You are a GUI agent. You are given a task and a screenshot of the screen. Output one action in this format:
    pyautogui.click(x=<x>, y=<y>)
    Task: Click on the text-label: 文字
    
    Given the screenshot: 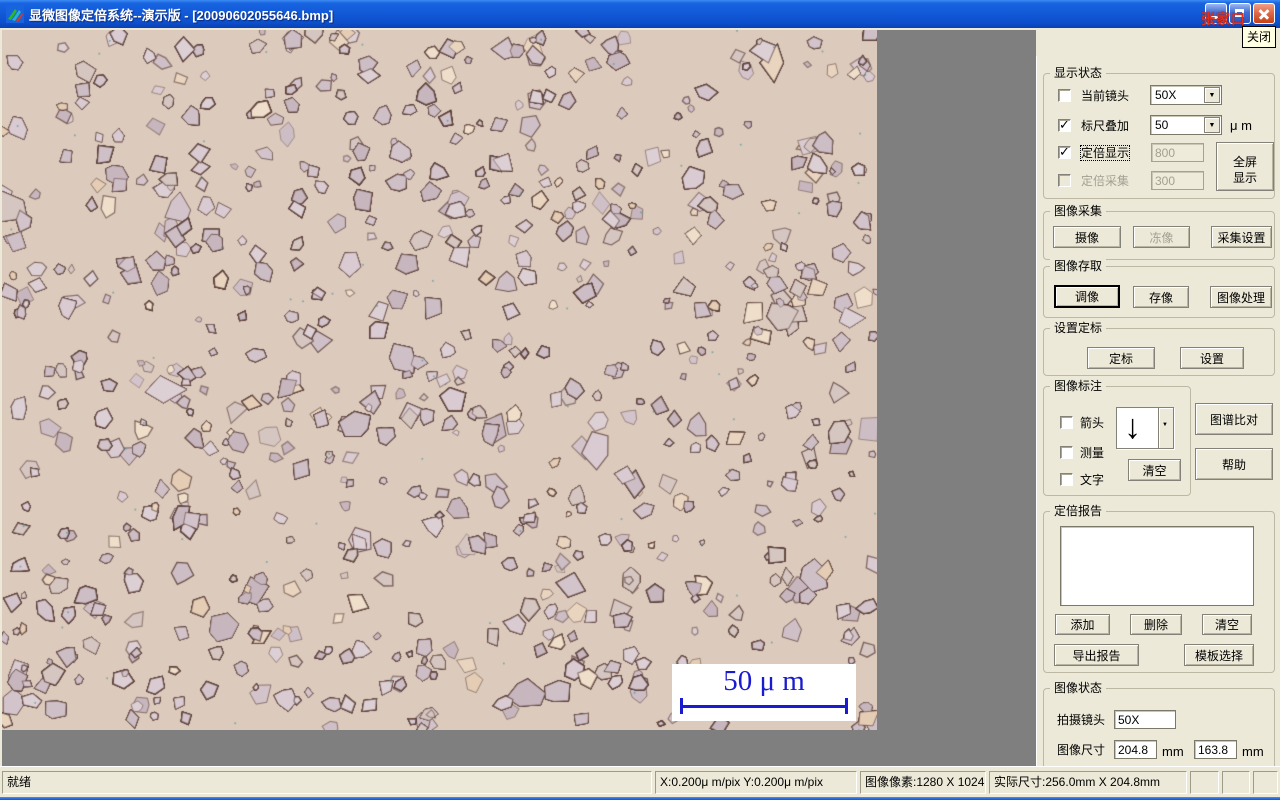 What is the action you would take?
    pyautogui.click(x=1092, y=480)
    